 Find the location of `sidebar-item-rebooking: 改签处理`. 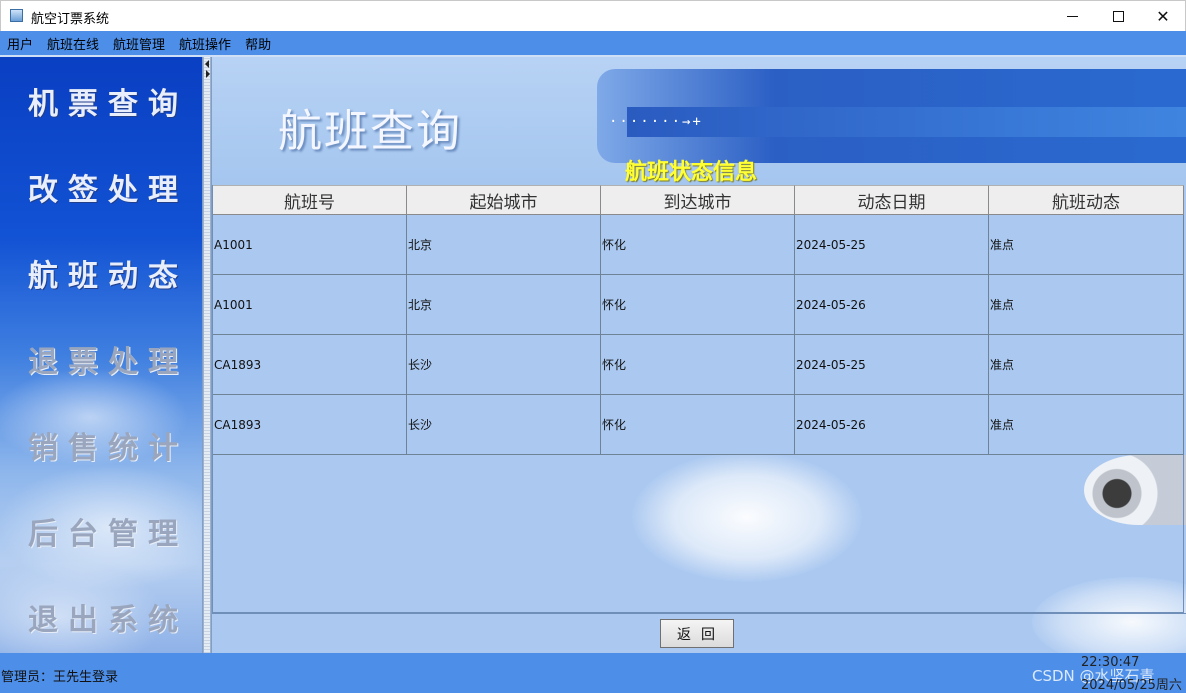

sidebar-item-rebooking: 改签处理 is located at coordinates (101, 187).